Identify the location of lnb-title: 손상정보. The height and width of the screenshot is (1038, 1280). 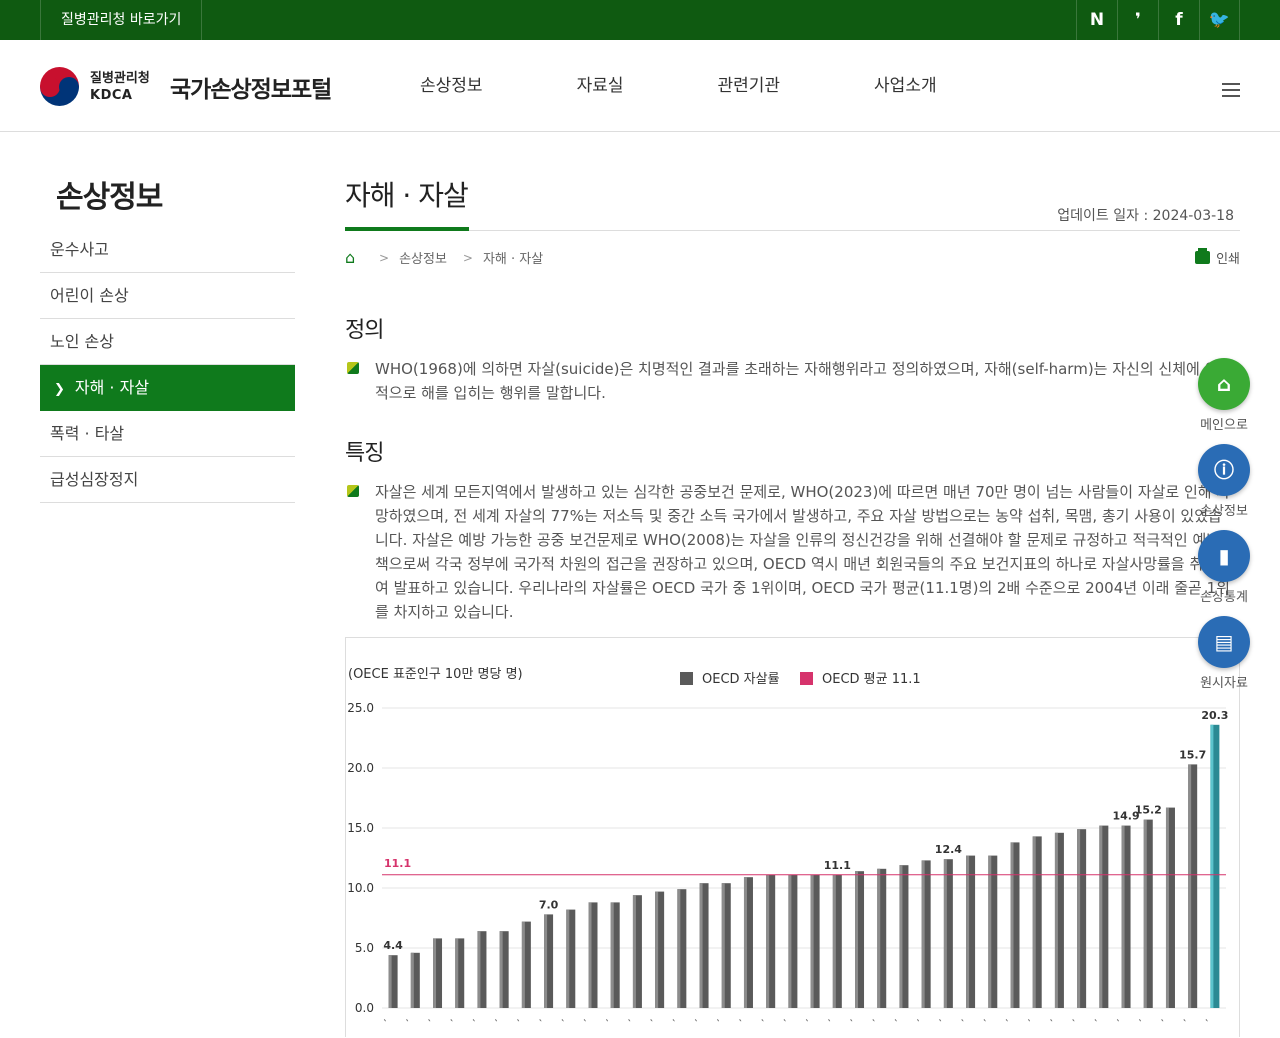
(109, 197).